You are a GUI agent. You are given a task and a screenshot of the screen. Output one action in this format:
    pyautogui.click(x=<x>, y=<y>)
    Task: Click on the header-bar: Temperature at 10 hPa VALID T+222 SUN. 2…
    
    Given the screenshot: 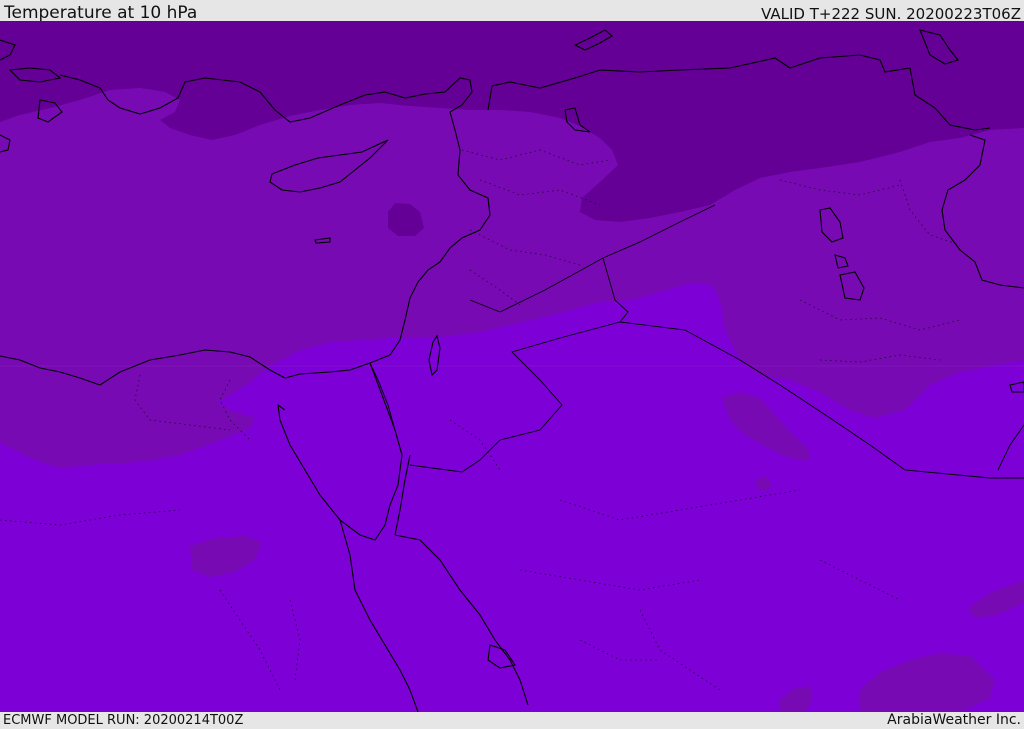 What is the action you would take?
    pyautogui.click(x=512, y=11)
    